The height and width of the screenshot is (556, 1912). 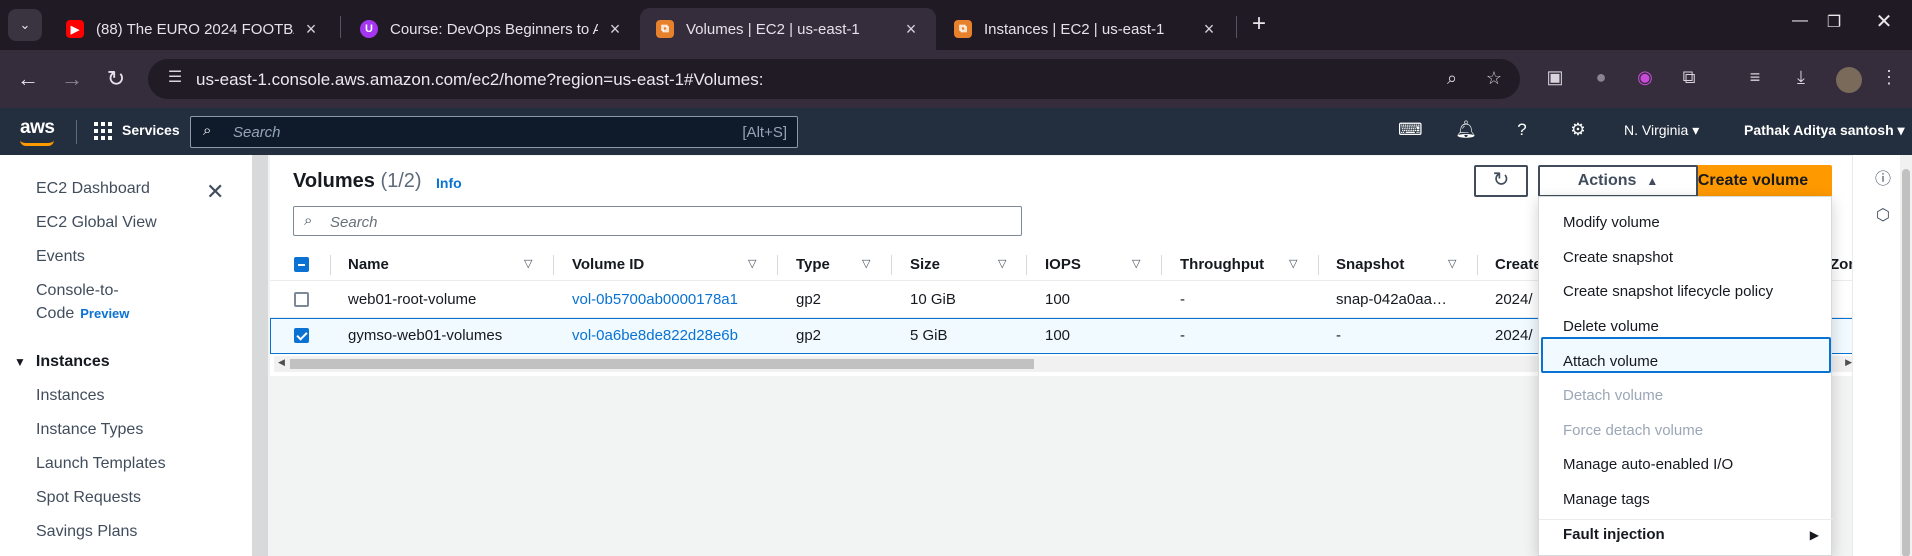 I want to click on volume-id-link: vol-0b5700ab0000178a1, so click(x=655, y=299).